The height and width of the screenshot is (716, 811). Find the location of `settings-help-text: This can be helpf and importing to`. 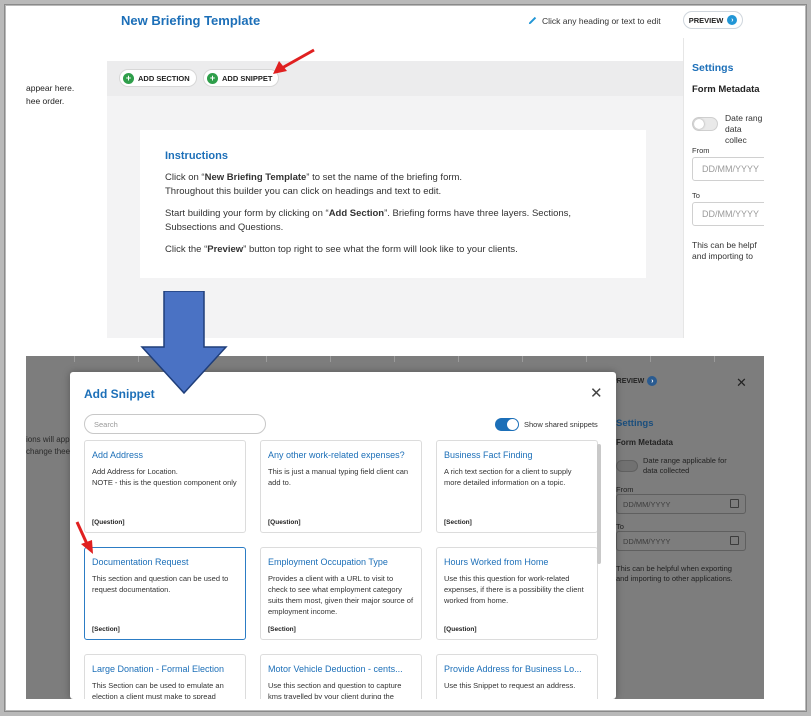

settings-help-text: This can be helpf and importing to is located at coordinates (724, 251).